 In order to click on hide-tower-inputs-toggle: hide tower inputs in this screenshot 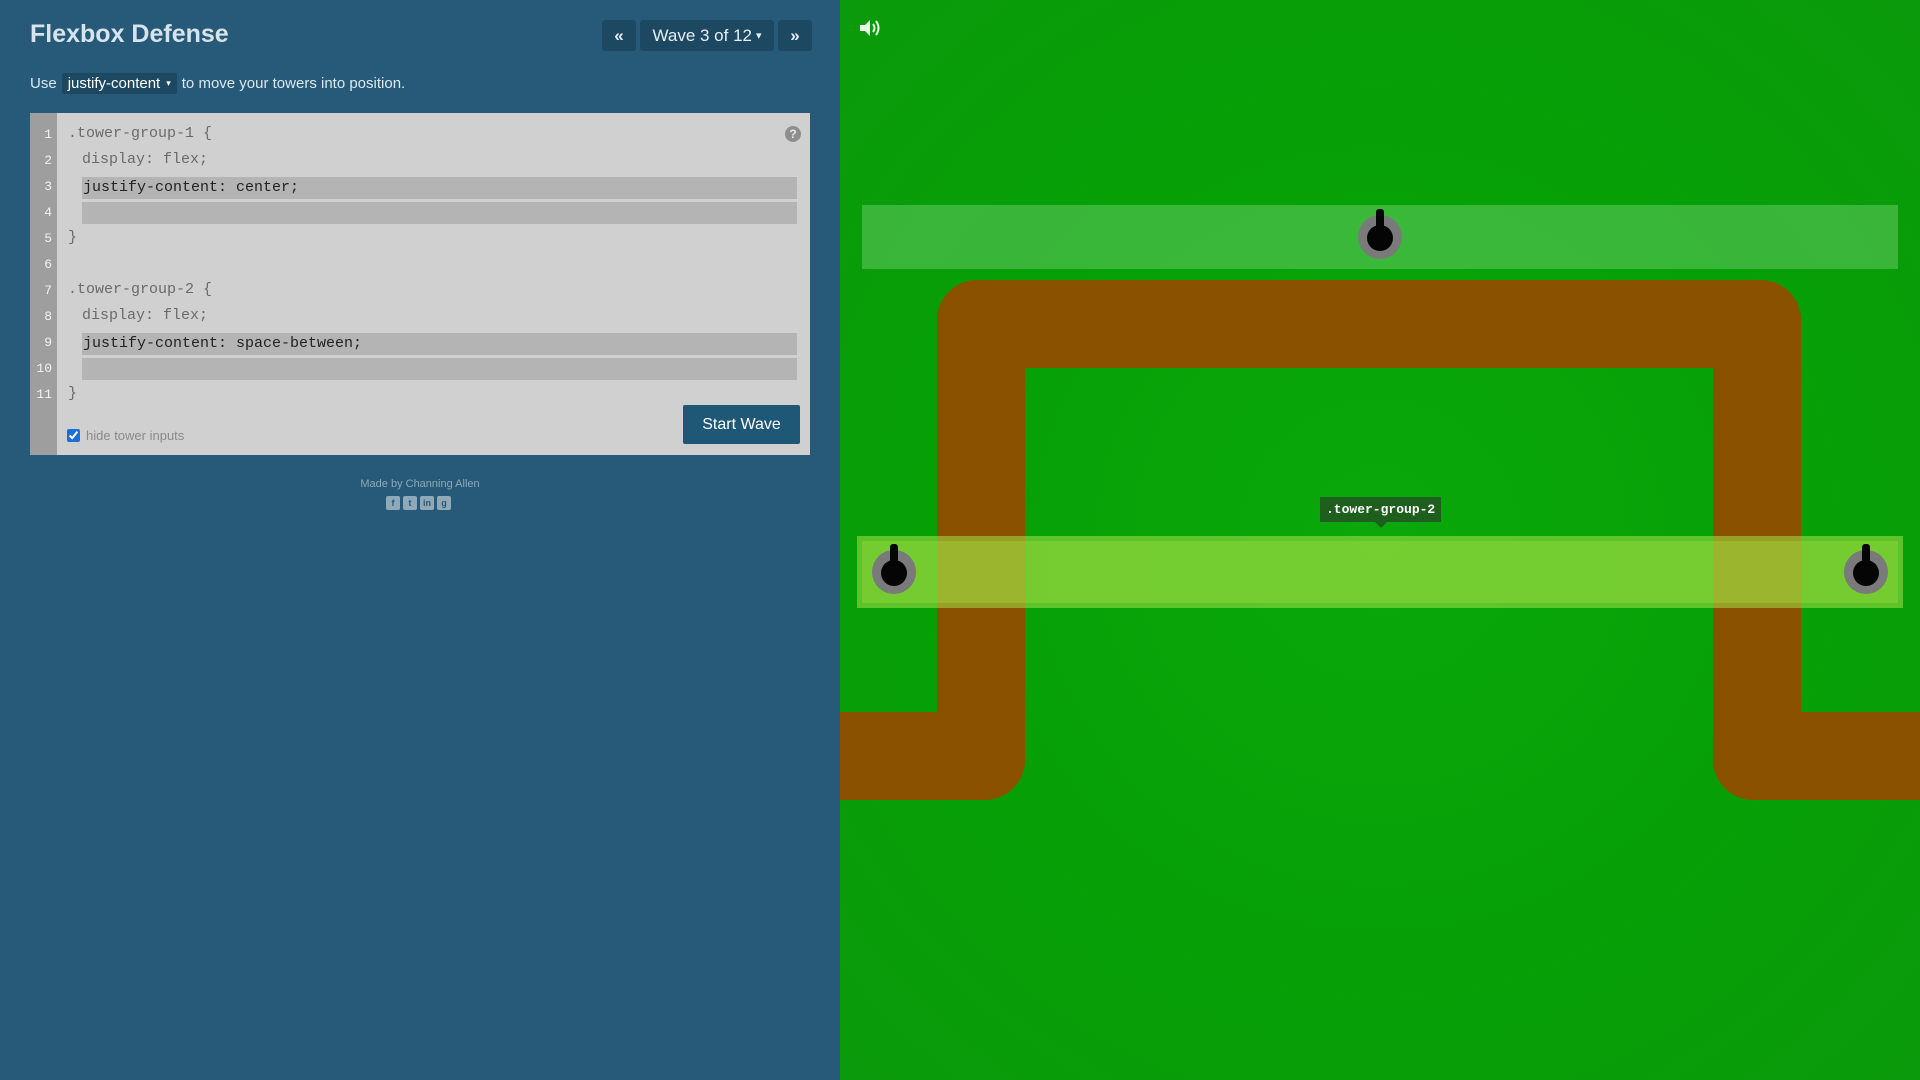, I will do `click(125, 435)`.